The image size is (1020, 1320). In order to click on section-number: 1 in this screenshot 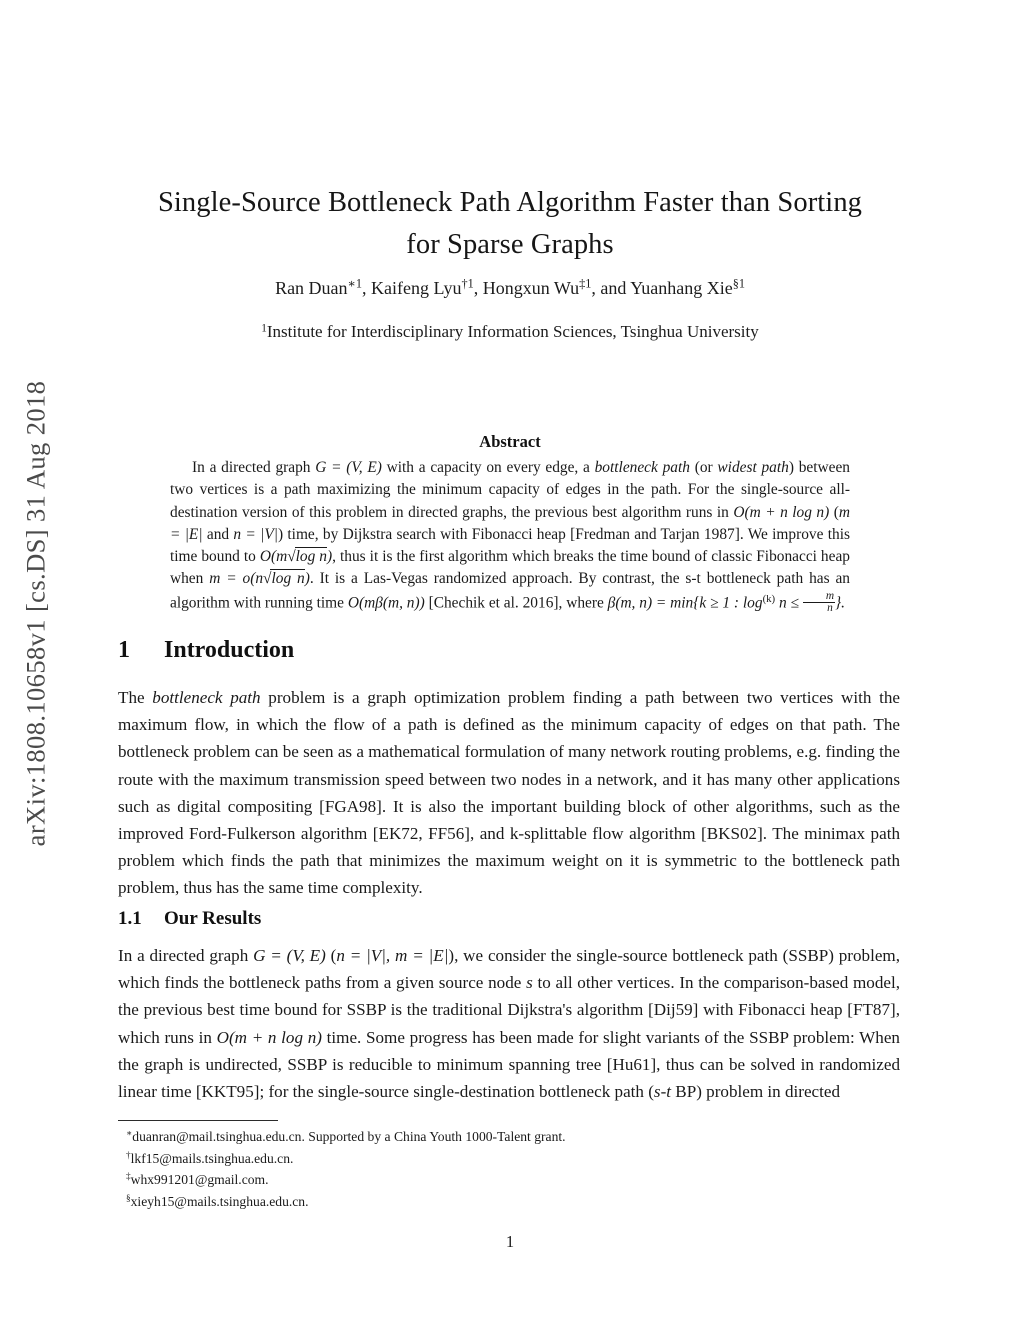, I will do `click(124, 650)`.